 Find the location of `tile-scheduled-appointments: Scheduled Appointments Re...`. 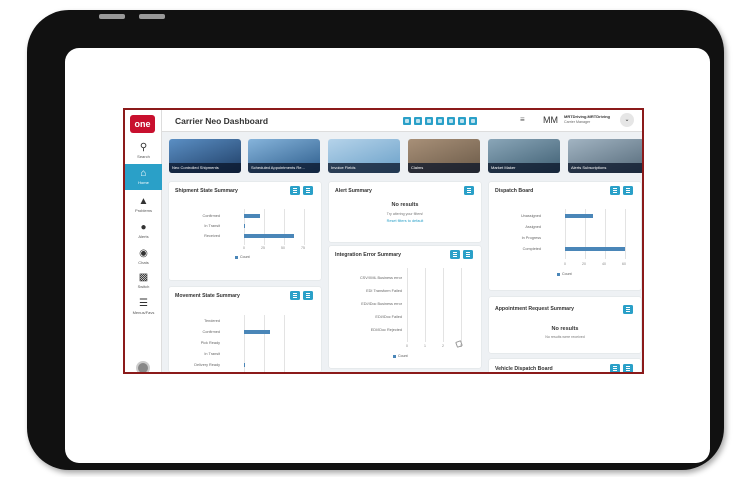

tile-scheduled-appointments: Scheduled Appointments Re... is located at coordinates (284, 156).